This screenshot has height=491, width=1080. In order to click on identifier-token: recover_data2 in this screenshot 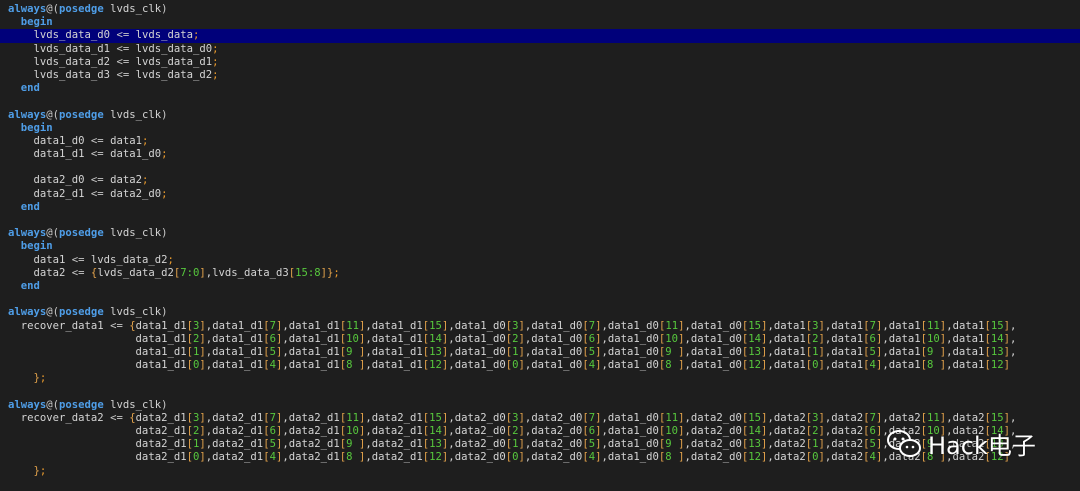, I will do `click(59, 417)`.